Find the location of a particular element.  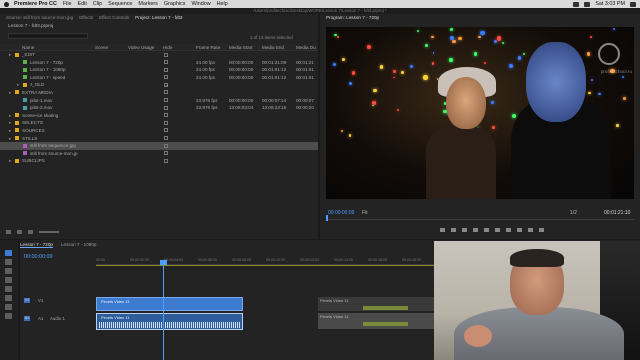

col-hide: Hide is located at coordinates (167, 47).